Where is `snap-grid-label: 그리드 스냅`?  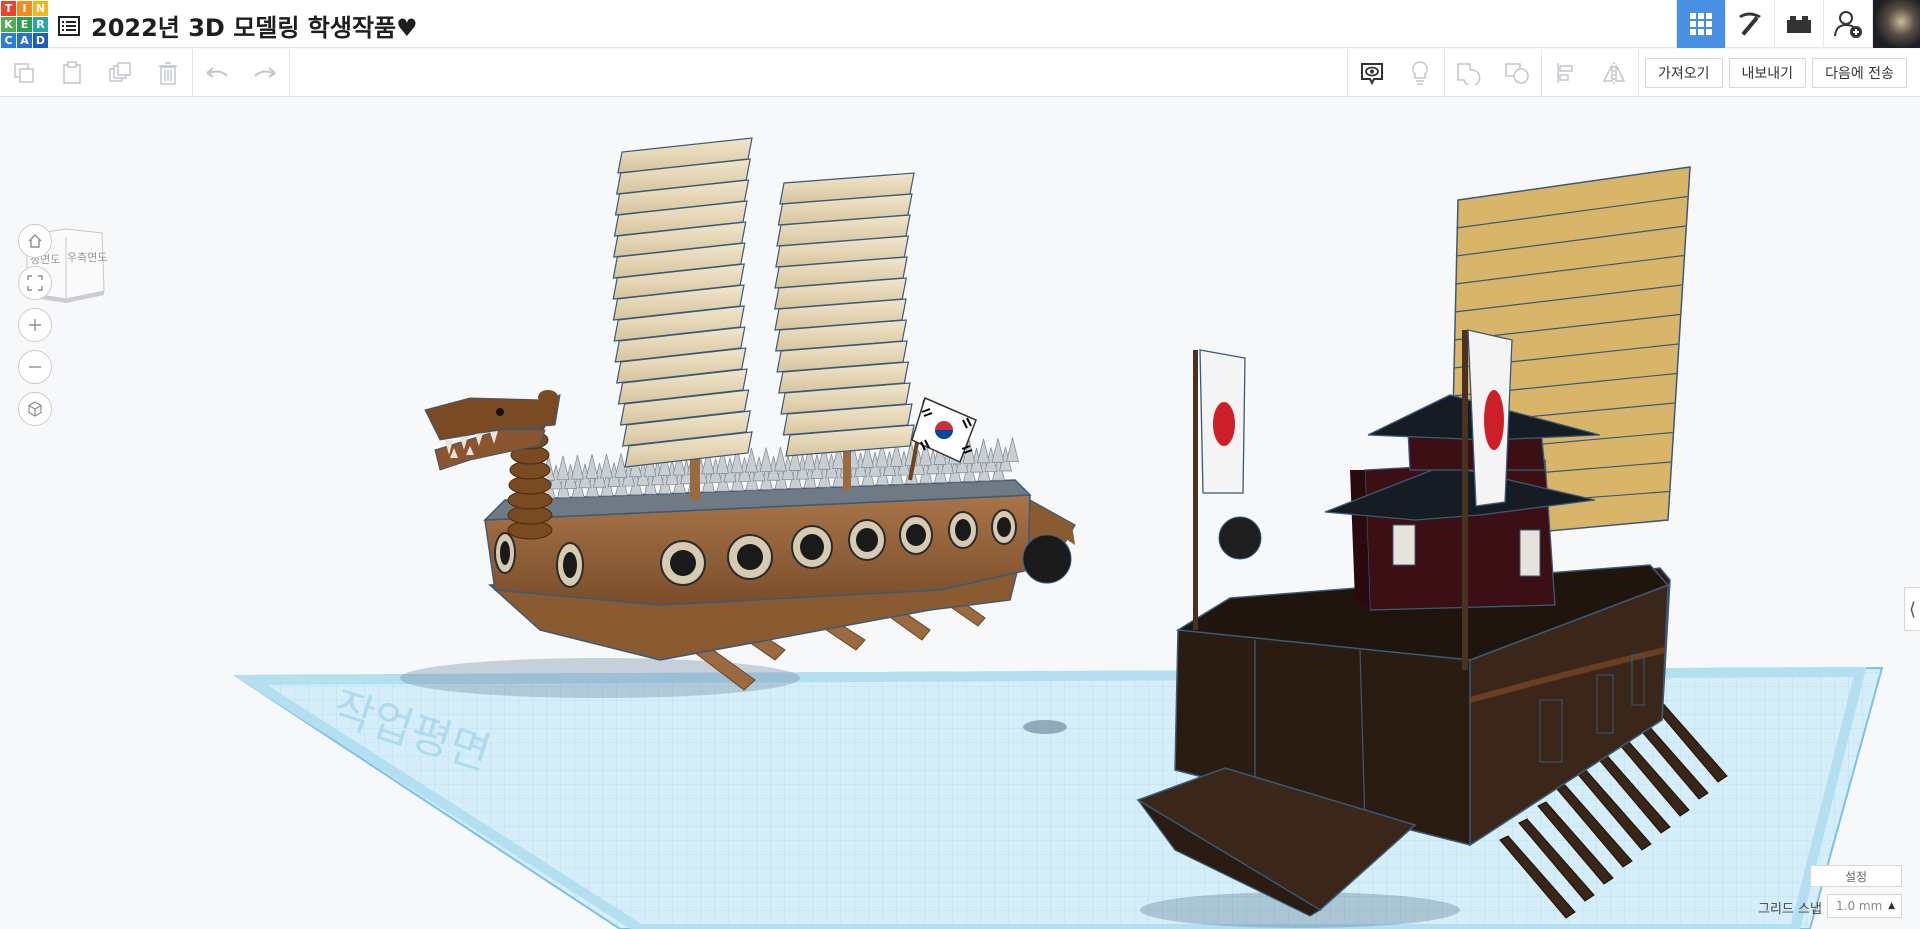
snap-grid-label: 그리드 스냅 is located at coordinates (1790, 909).